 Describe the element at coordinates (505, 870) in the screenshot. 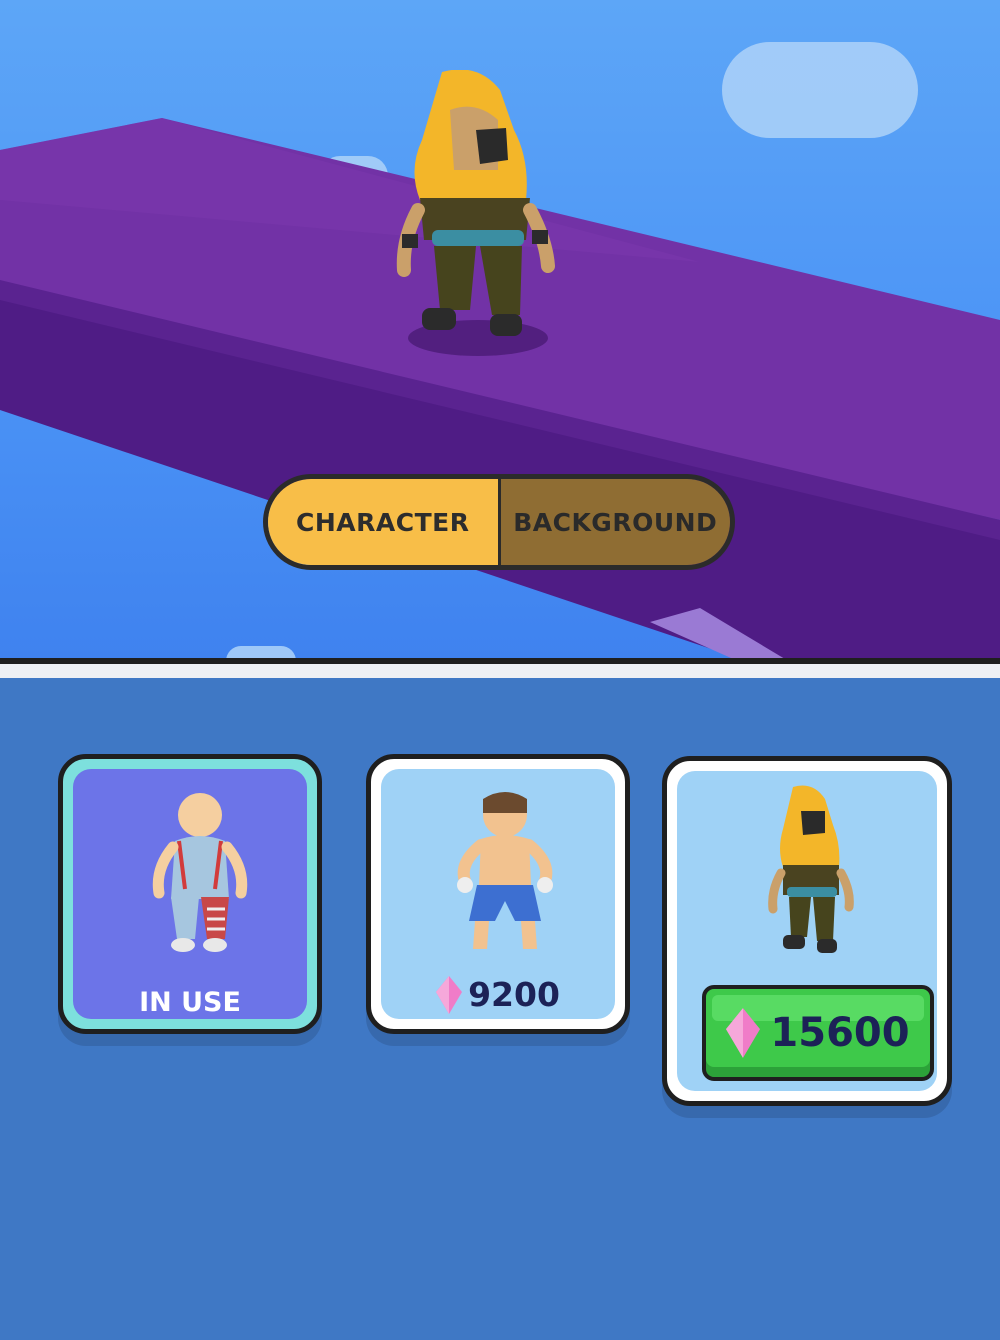

I see `boxer-character-icon` at that location.